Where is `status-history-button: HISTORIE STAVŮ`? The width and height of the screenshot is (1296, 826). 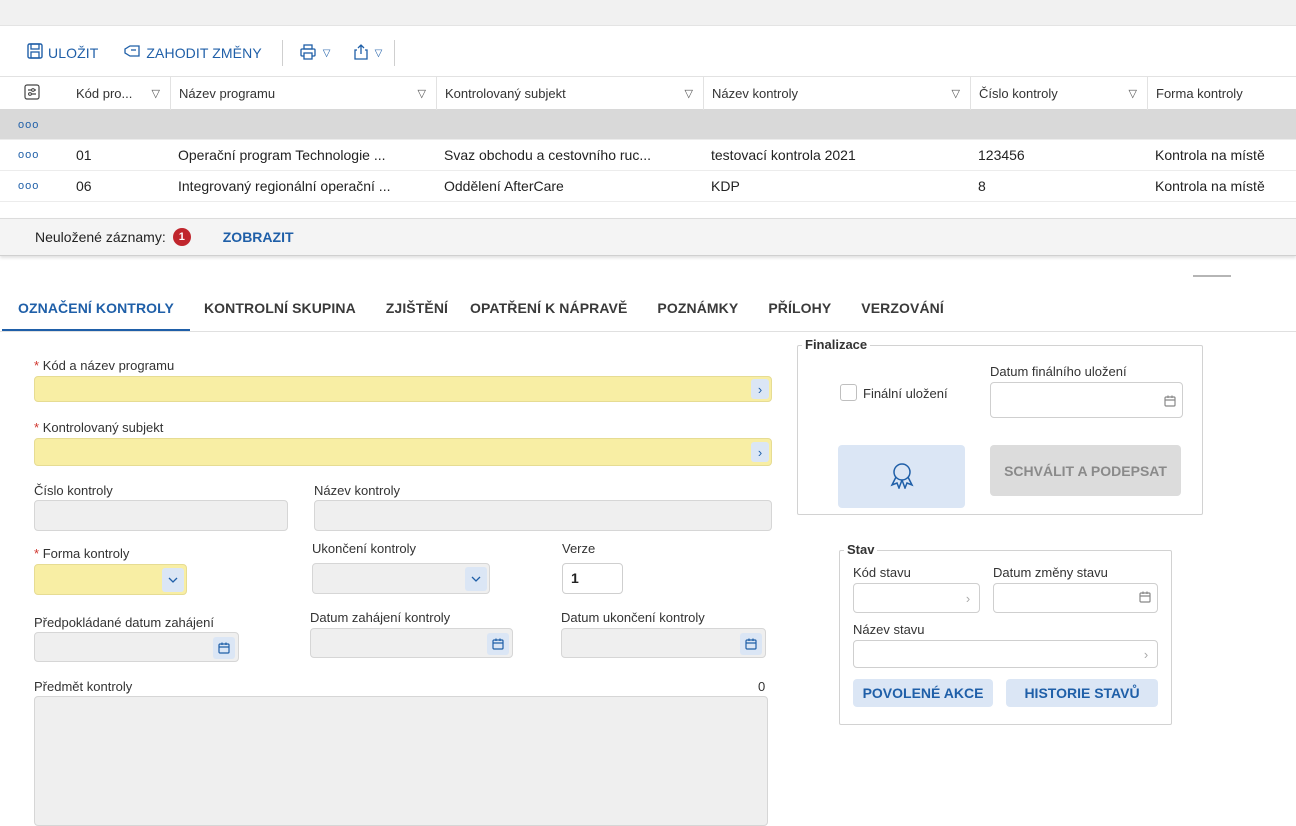
status-history-button: HISTORIE STAVŮ is located at coordinates (1082, 693).